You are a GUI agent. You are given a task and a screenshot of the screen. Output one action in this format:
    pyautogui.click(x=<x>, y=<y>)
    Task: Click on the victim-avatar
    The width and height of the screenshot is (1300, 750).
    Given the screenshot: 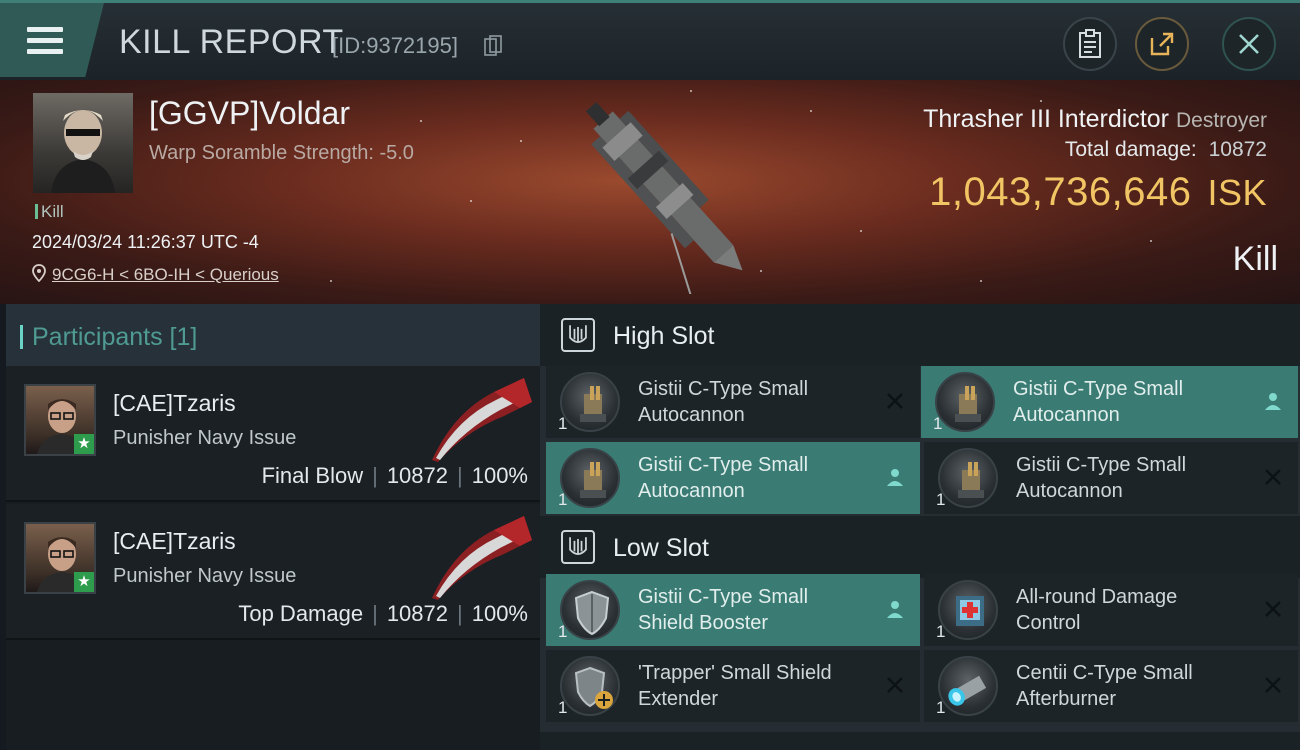 What is the action you would take?
    pyautogui.click(x=83, y=151)
    